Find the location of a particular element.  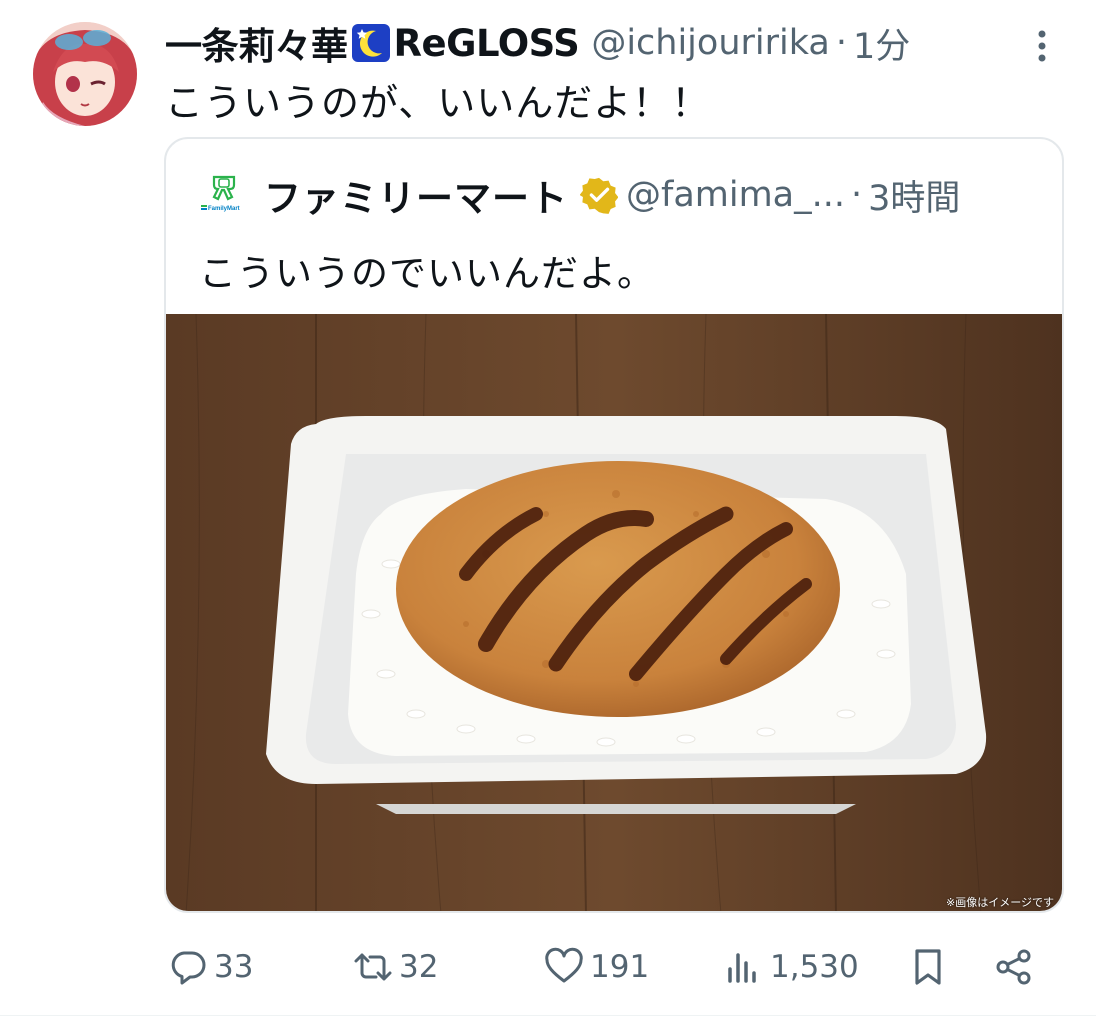

reply-count: 33 is located at coordinates (234, 967).